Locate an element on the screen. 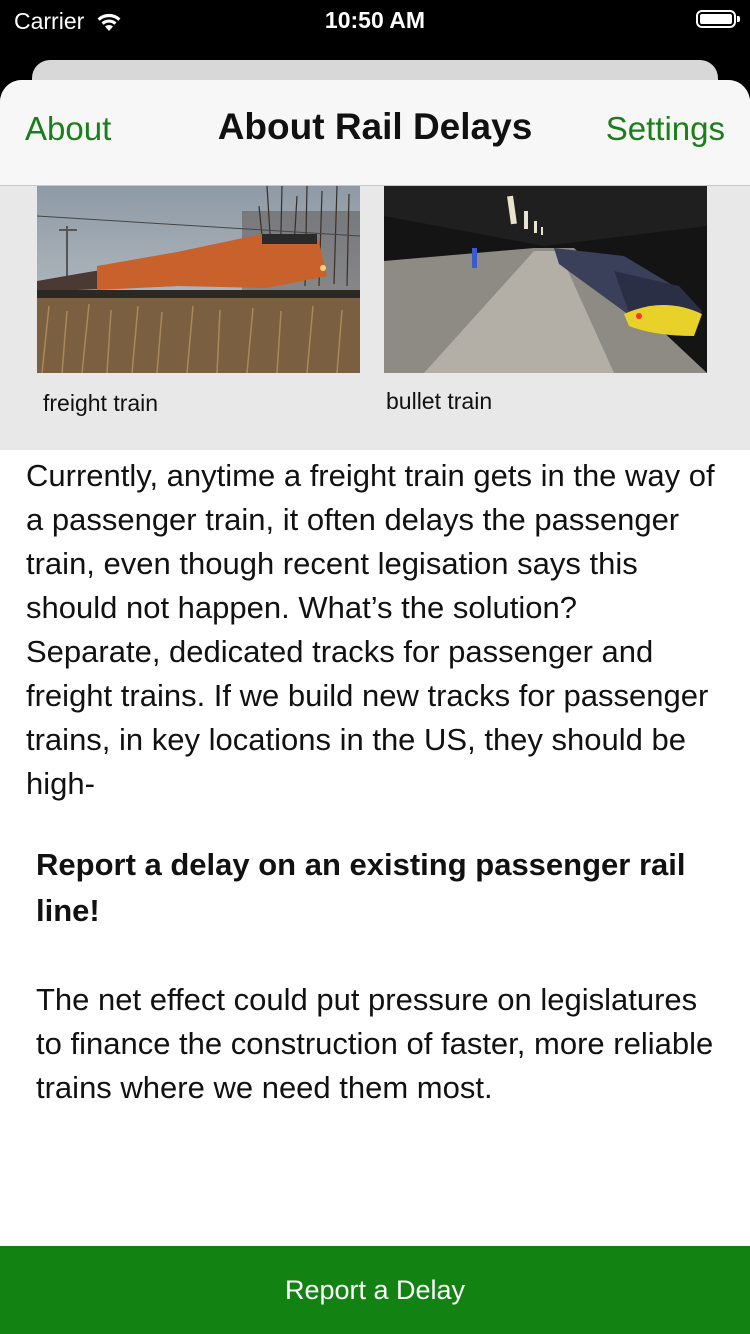  status-time: 10:50 AM is located at coordinates (375, 20).